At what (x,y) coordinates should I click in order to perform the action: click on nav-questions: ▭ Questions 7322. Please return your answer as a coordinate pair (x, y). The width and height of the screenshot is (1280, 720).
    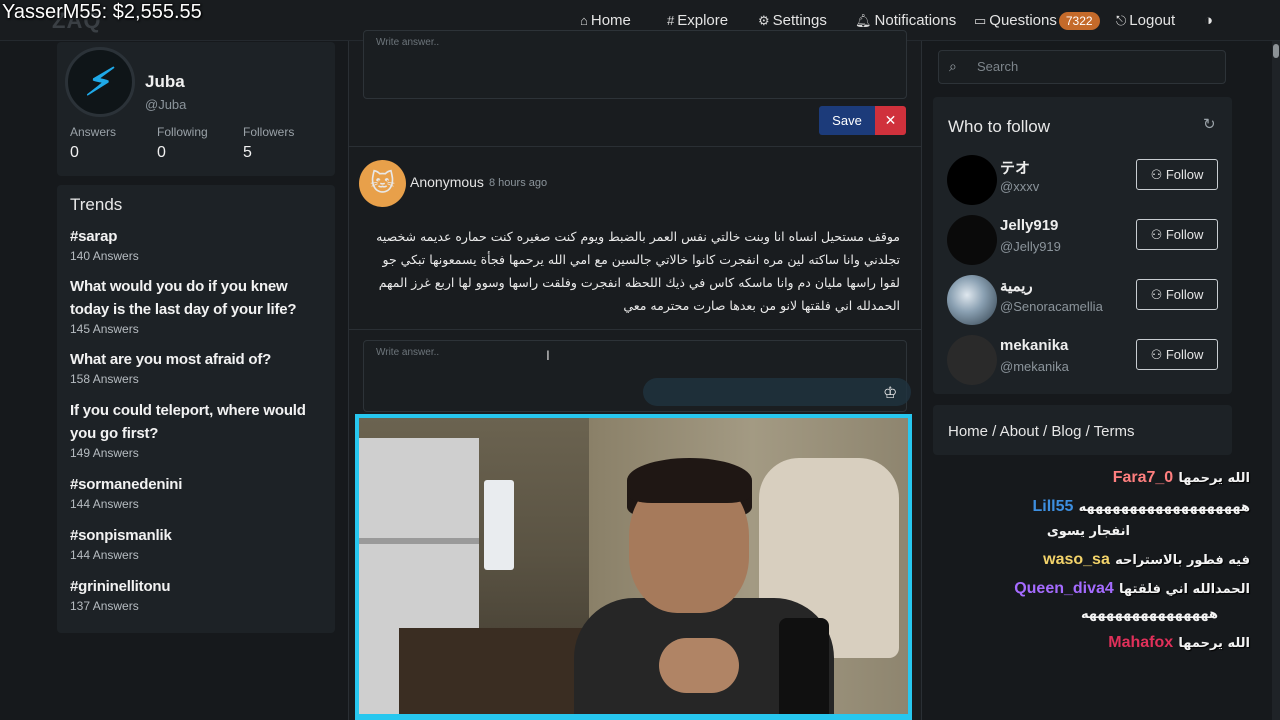
    Looking at the image, I should click on (1037, 20).